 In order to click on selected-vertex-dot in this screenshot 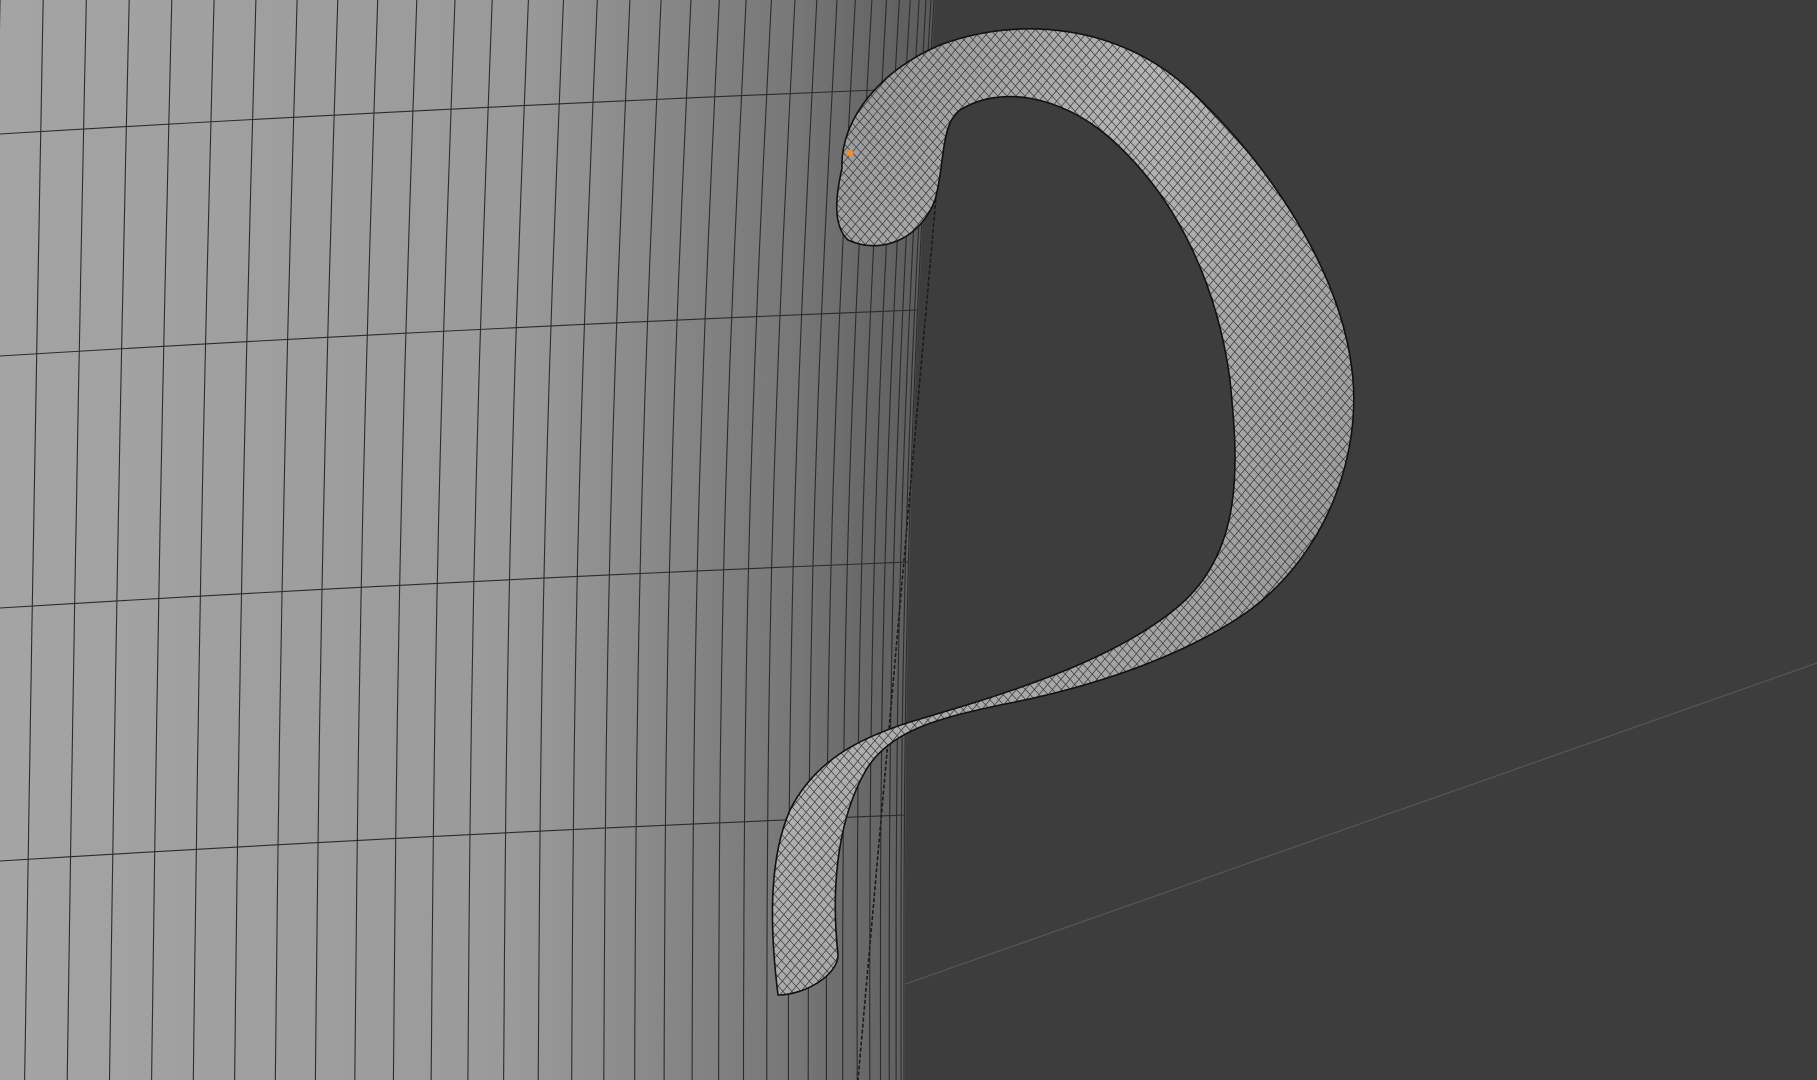, I will do `click(850, 153)`.